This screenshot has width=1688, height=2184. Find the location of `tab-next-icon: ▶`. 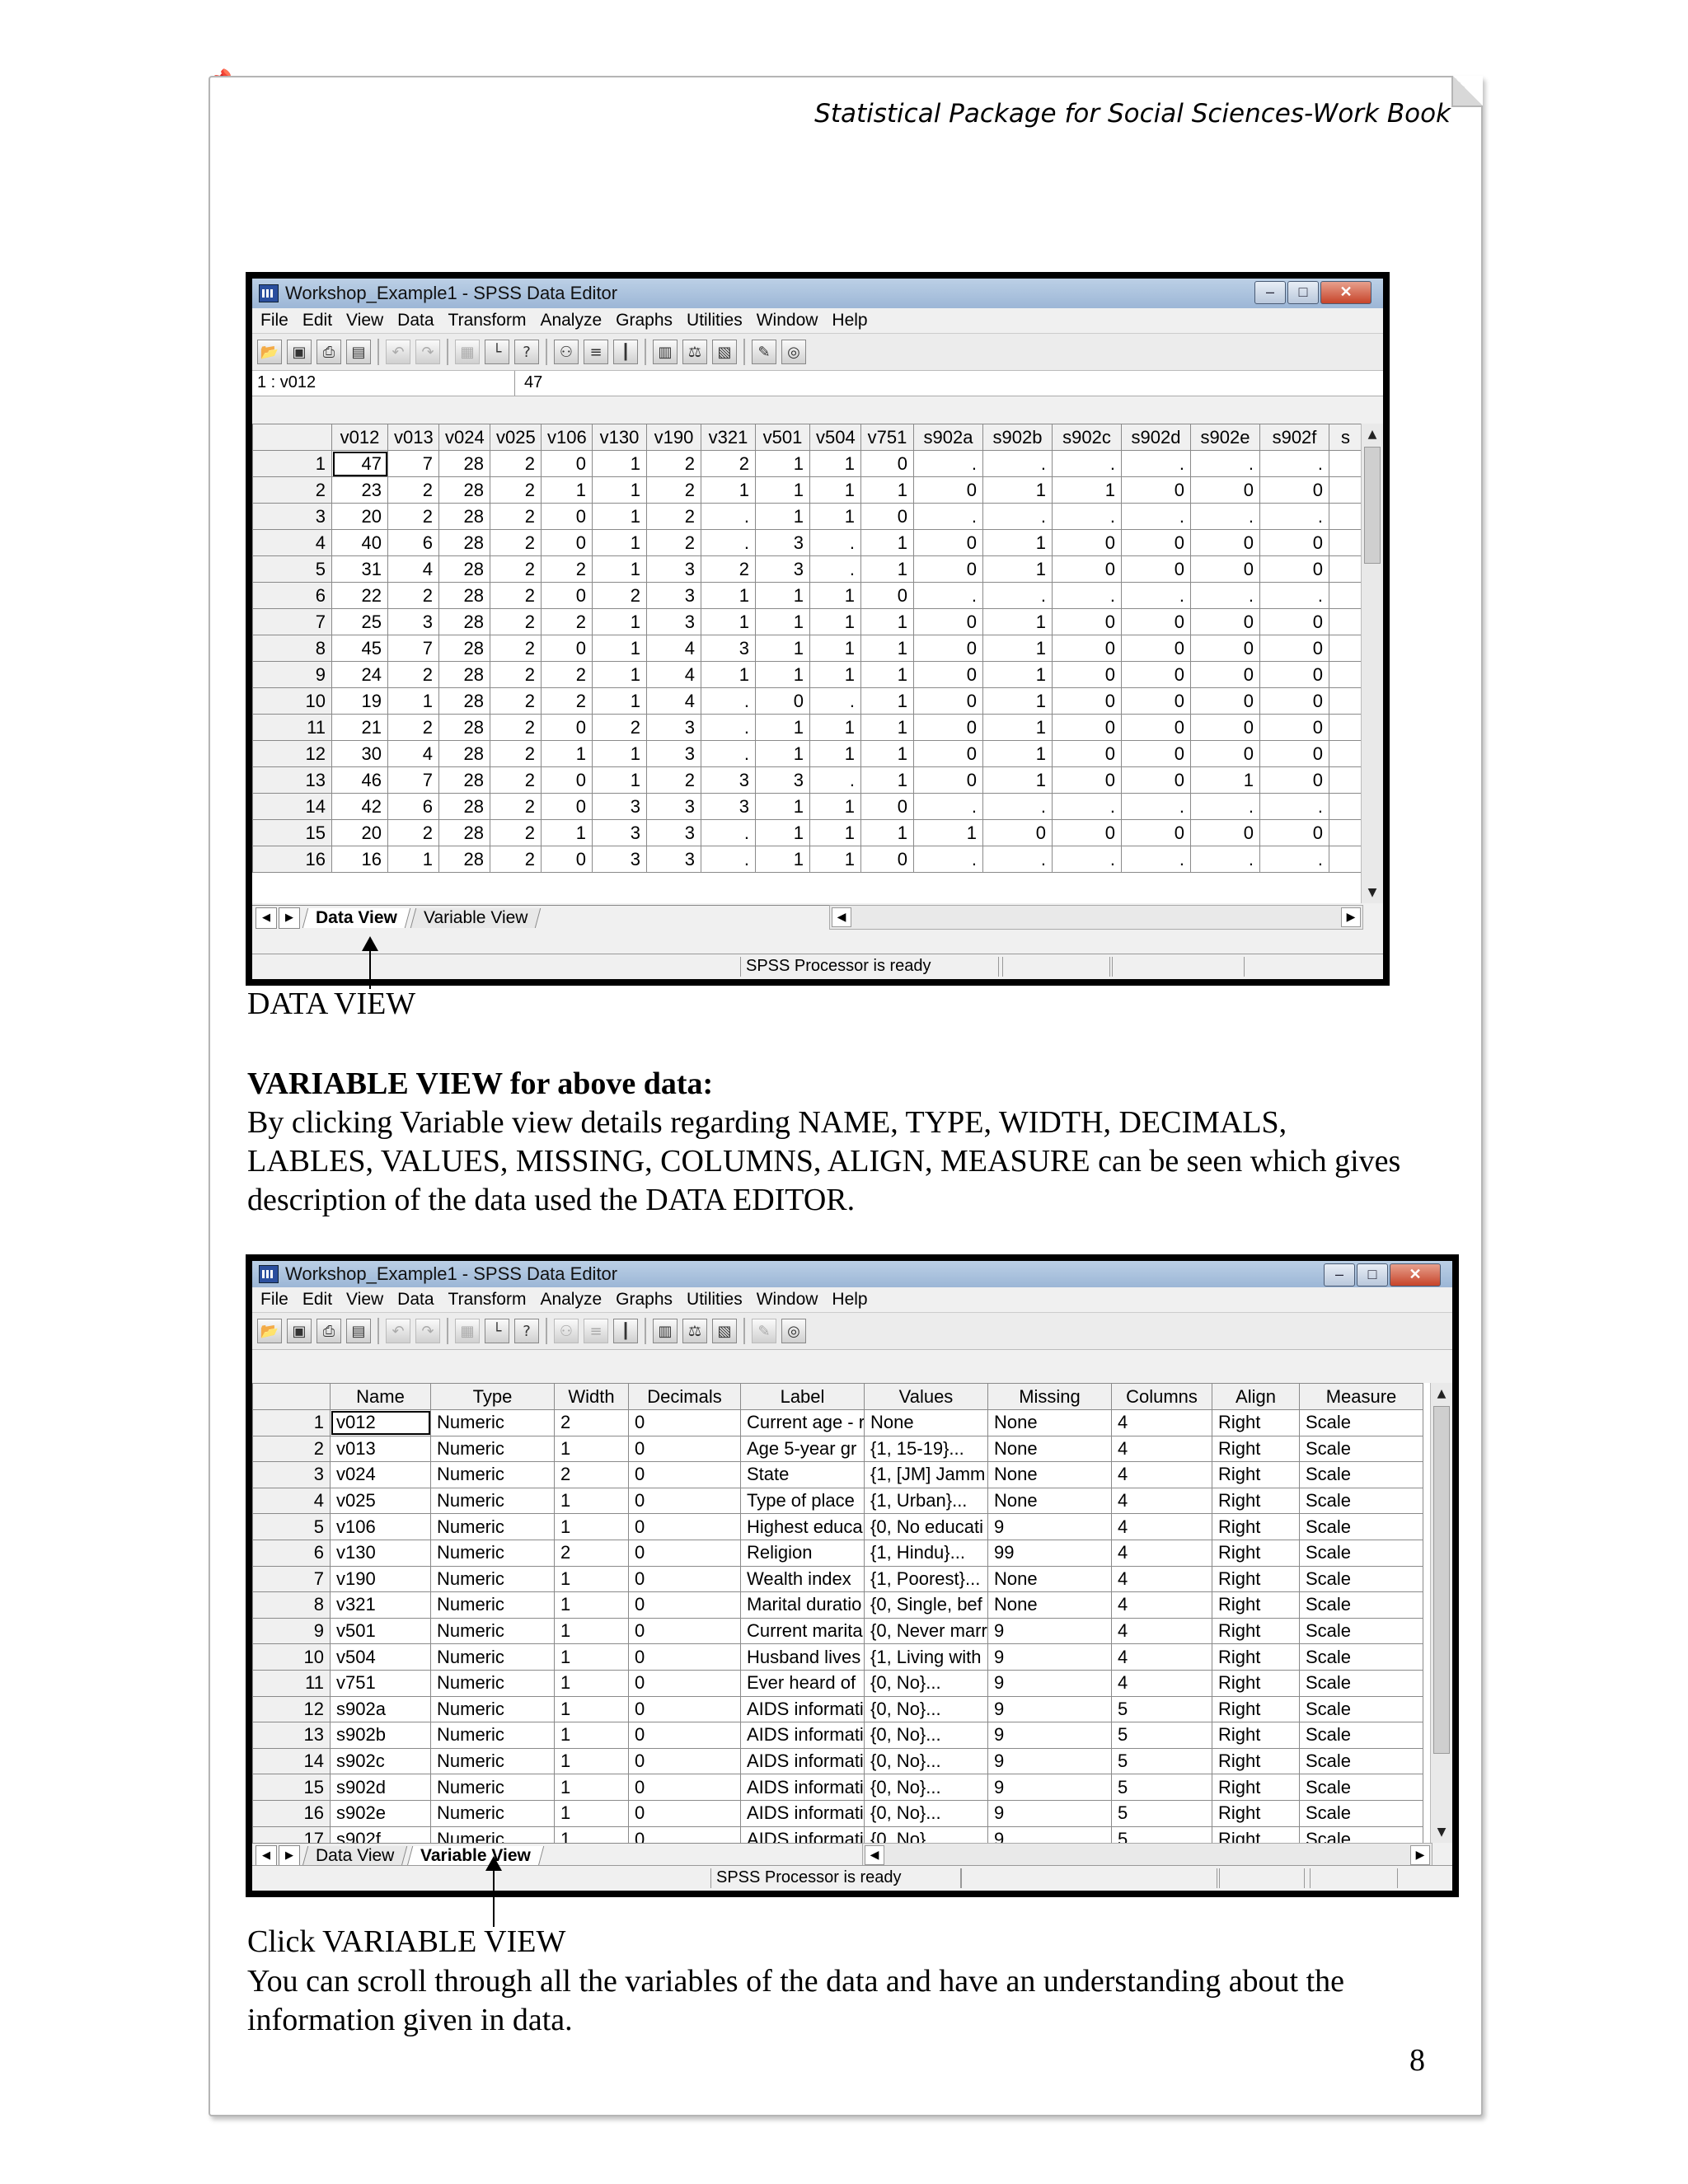

tab-next-icon: ▶ is located at coordinates (289, 918).